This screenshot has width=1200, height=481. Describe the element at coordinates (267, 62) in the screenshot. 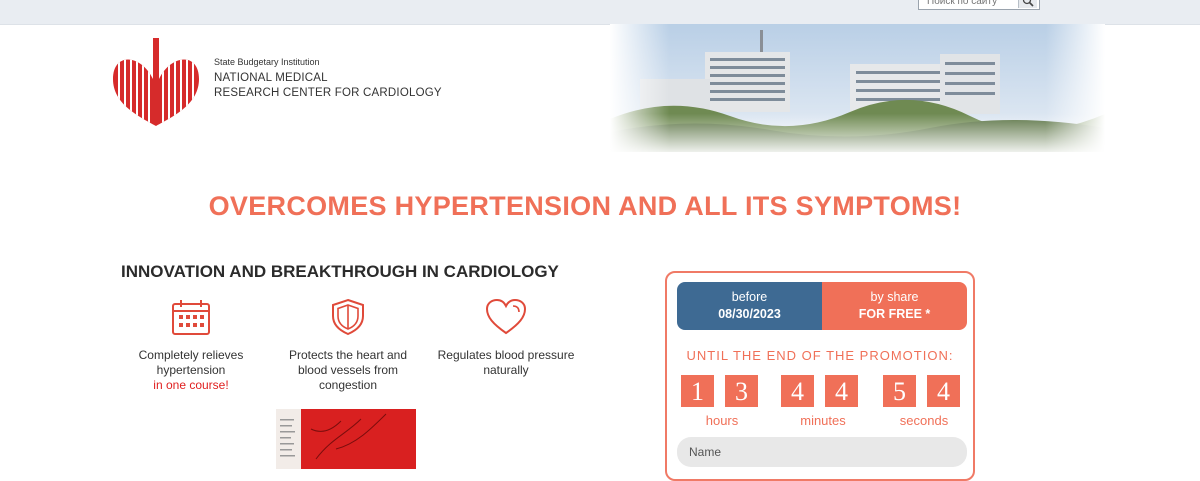

I see `org-type: State Budgetary Institution` at that location.